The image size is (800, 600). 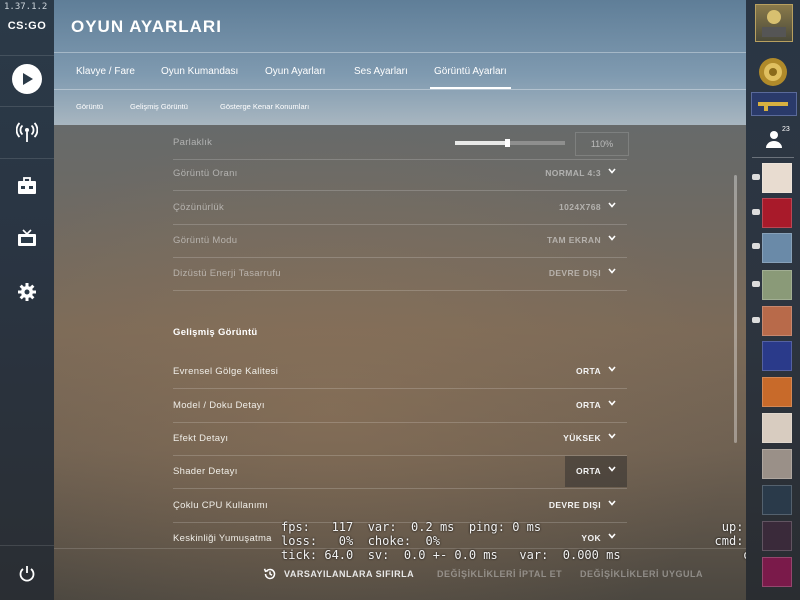 What do you see at coordinates (481, 143) in the screenshot?
I see `brightness-slider-fill` at bounding box center [481, 143].